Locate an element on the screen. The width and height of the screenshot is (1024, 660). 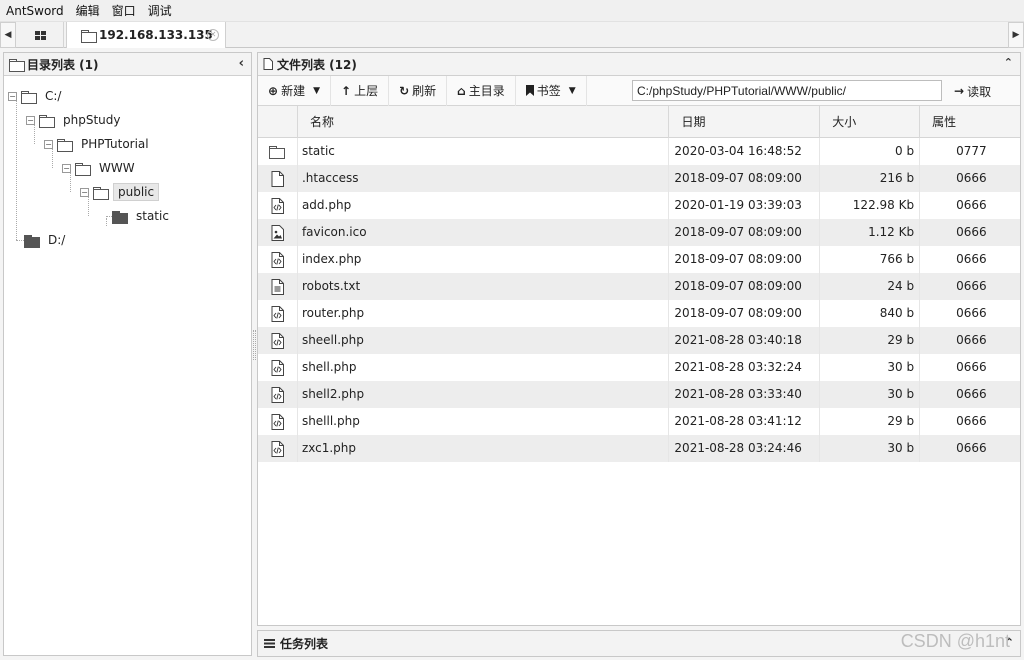
chevron-down-icon: ▼ is located at coordinates (572, 90).